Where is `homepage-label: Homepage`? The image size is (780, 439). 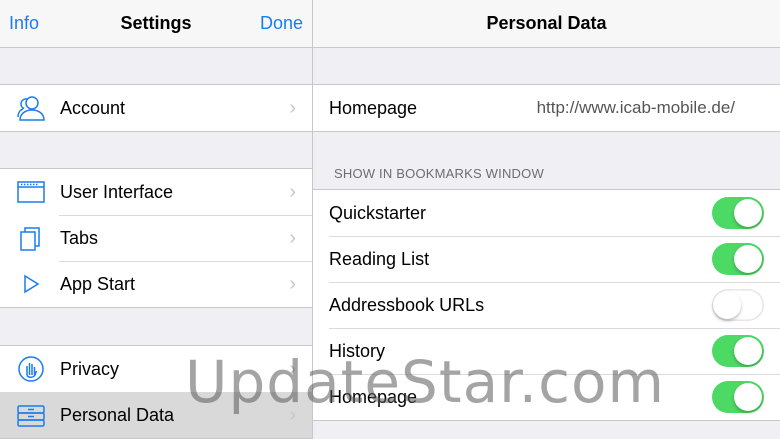
homepage-label: Homepage is located at coordinates (373, 108).